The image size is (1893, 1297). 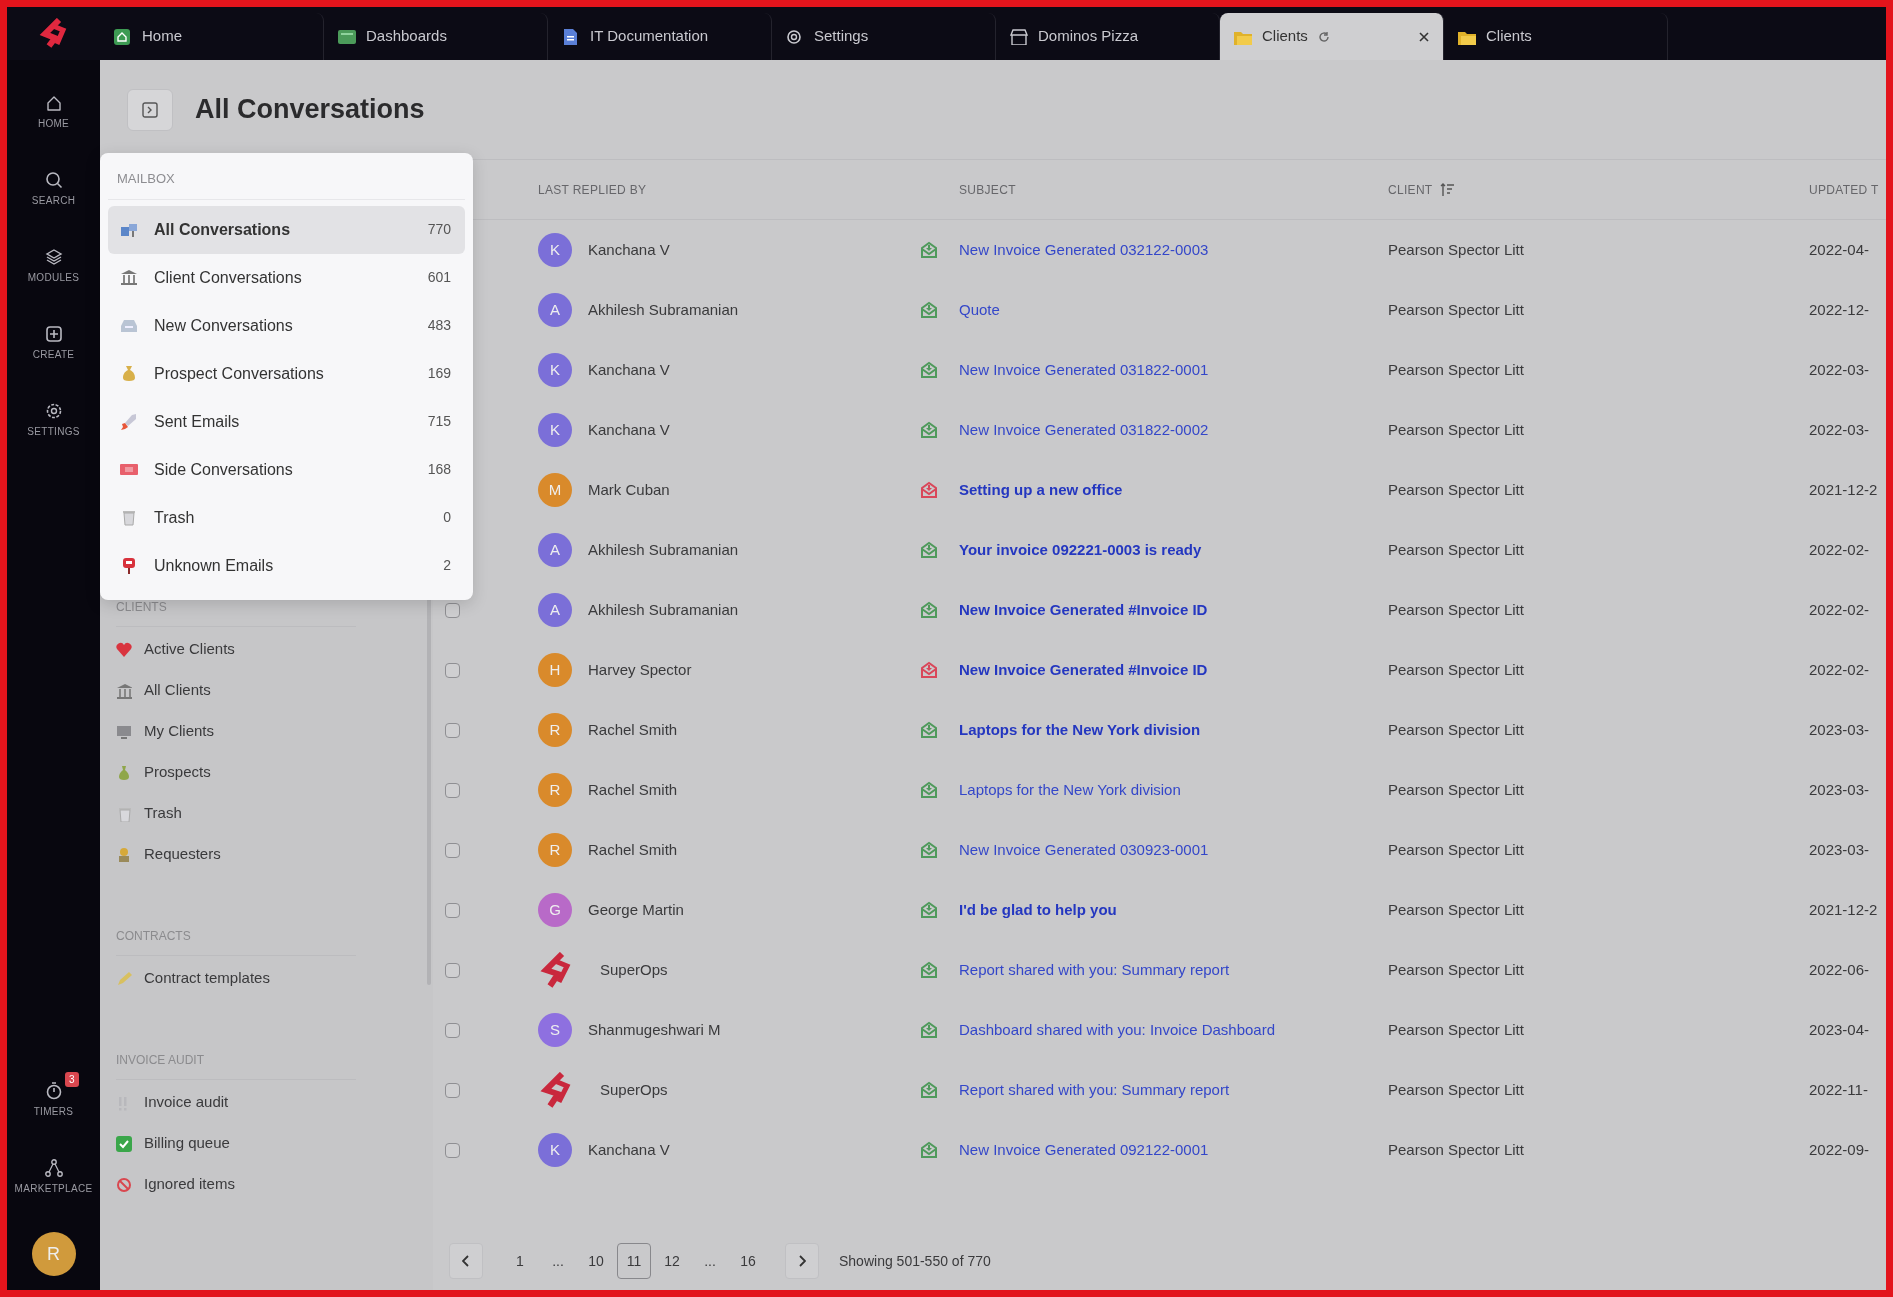 I want to click on logo-icon, so click(x=53, y=33).